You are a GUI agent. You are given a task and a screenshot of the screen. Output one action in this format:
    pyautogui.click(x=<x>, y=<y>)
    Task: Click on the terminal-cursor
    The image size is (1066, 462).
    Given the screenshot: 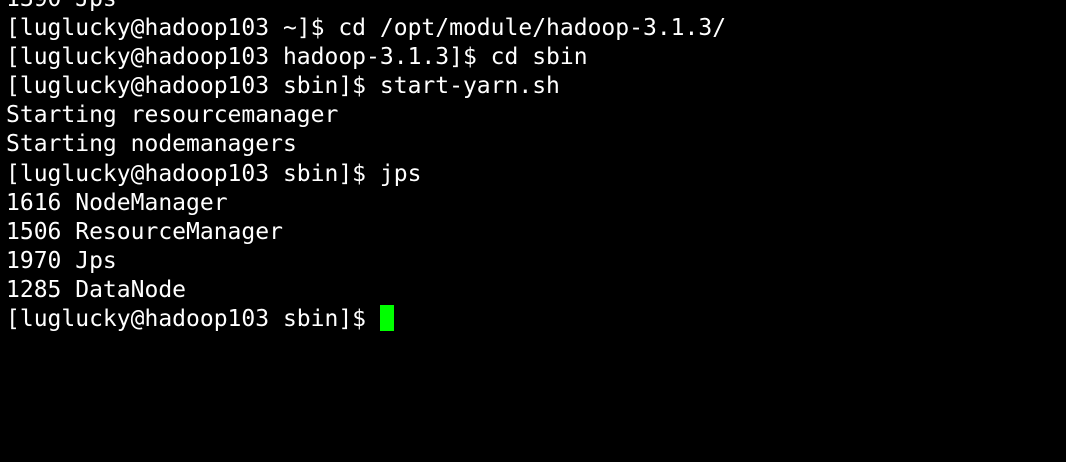 What is the action you would take?
    pyautogui.click(x=386, y=318)
    